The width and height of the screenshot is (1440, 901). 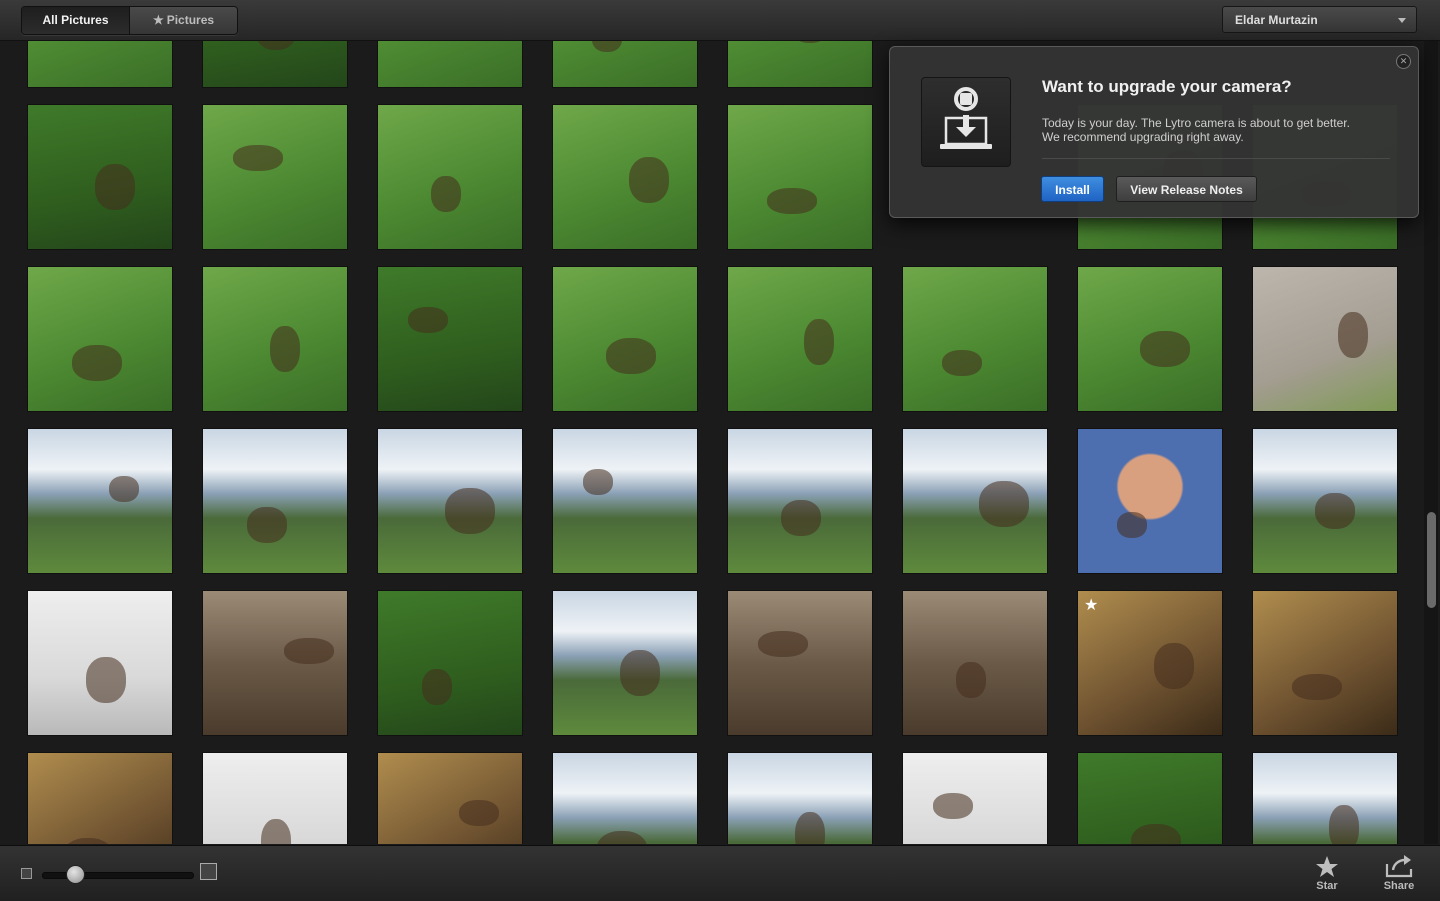 I want to click on top-toolbar: All Pictures ★ Pictures Eldar Murtazin, so click(x=720, y=20).